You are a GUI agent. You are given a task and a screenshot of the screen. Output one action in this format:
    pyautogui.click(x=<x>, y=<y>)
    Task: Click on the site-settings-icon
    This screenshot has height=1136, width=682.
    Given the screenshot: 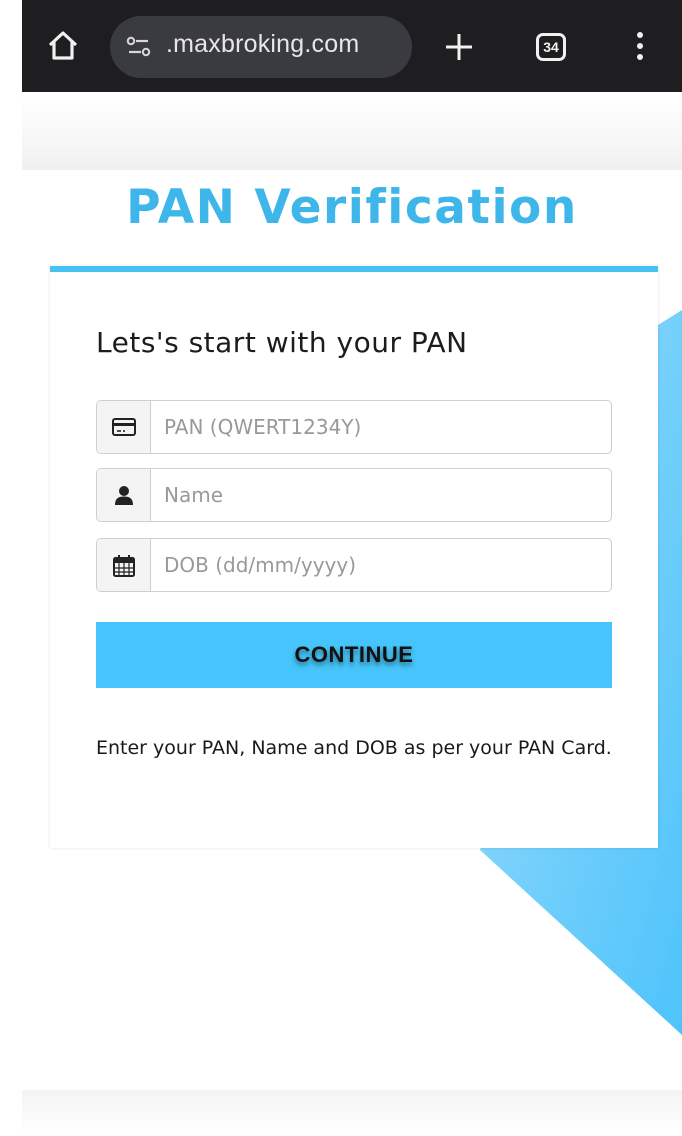 What is the action you would take?
    pyautogui.click(x=139, y=47)
    